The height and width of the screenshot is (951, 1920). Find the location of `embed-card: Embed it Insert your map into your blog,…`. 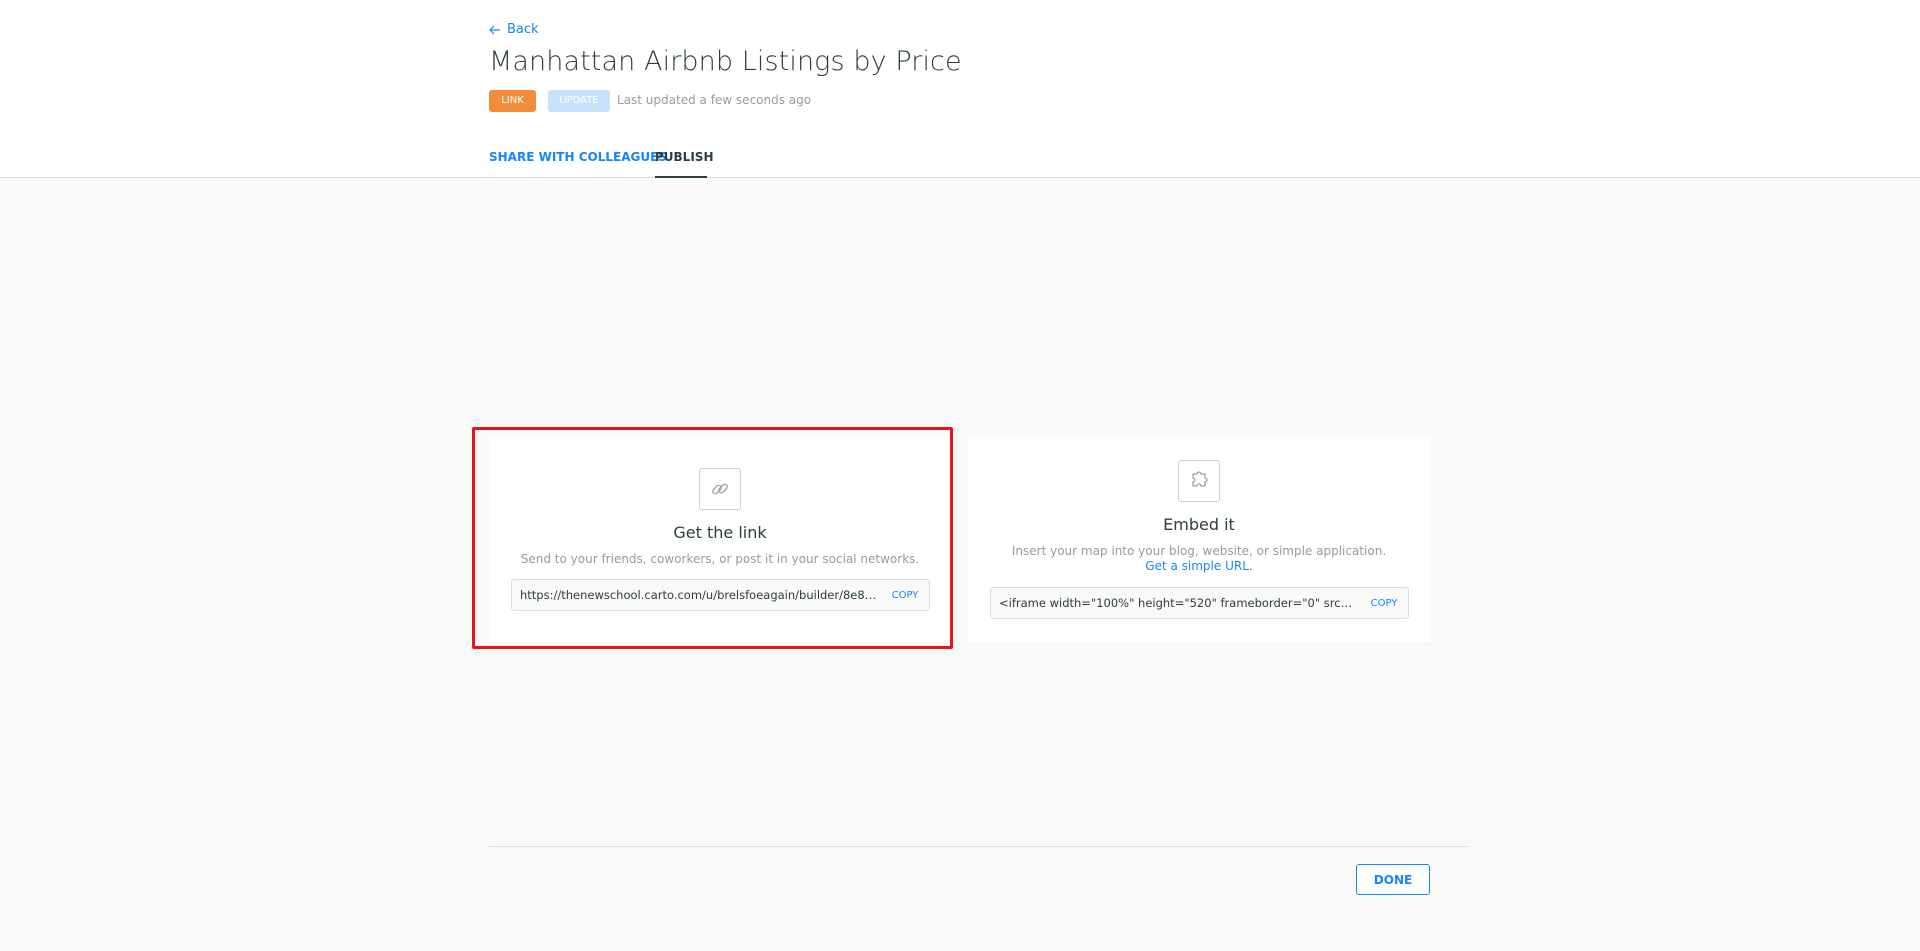

embed-card: Embed it Insert your map into your blog,… is located at coordinates (1199, 539).